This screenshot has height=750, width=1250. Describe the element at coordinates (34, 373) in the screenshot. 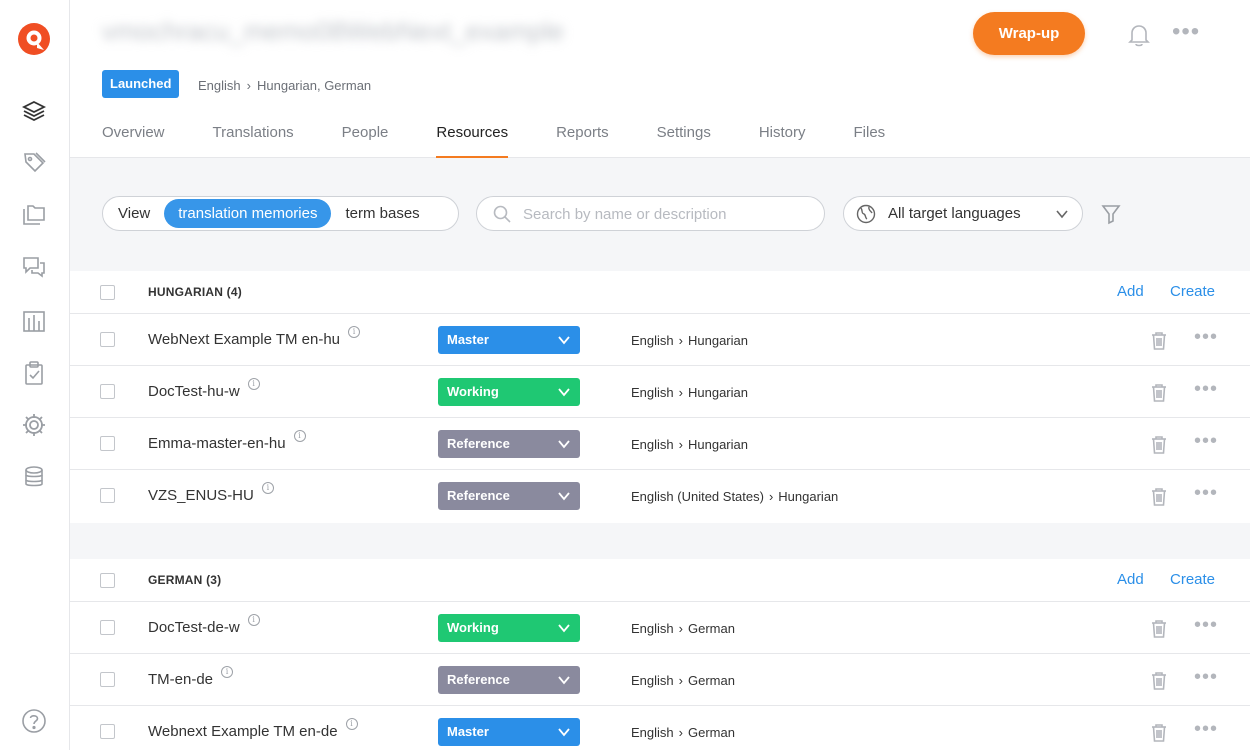

I see `clipboard-check-icon` at that location.